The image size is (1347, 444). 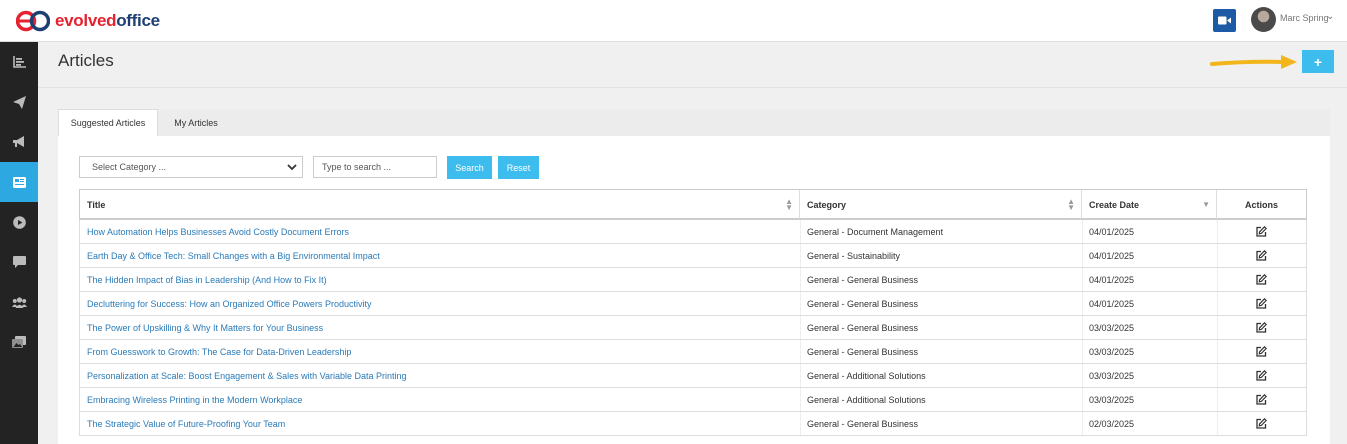 I want to click on search-input, so click(x=375, y=167).